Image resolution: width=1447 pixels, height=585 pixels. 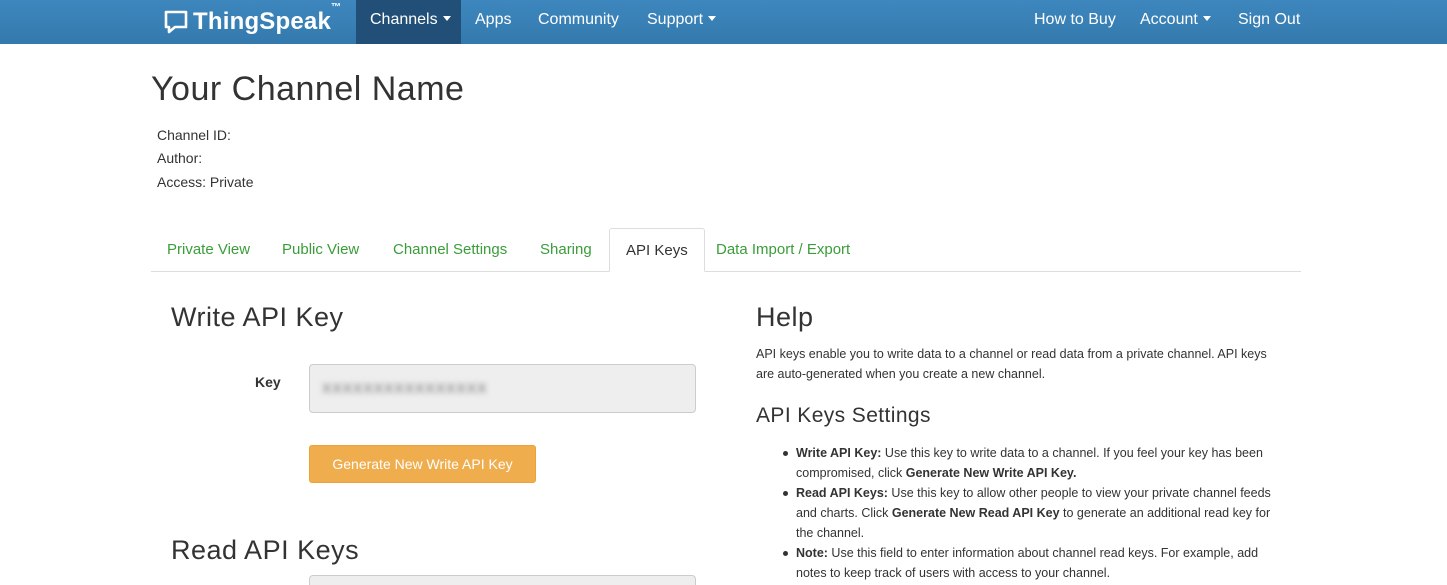 What do you see at coordinates (176, 22) in the screenshot?
I see `chat-bubble-icon` at bounding box center [176, 22].